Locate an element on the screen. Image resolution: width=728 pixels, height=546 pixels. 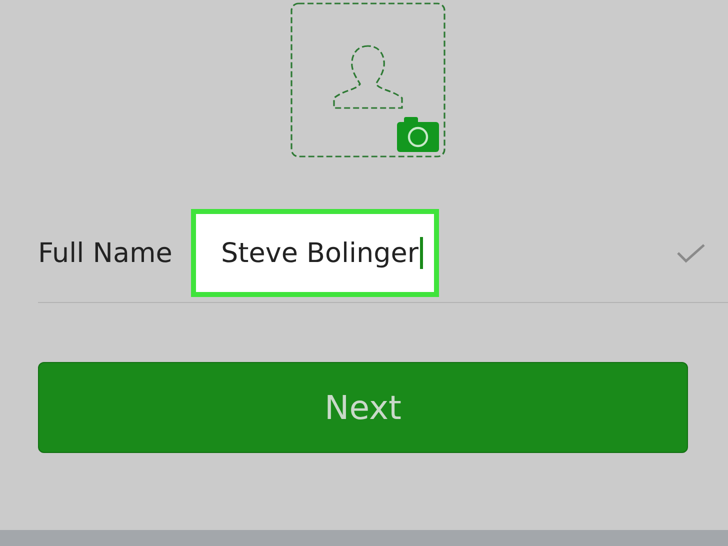
name-input-field: Steve Bolinger is located at coordinates (315, 253).